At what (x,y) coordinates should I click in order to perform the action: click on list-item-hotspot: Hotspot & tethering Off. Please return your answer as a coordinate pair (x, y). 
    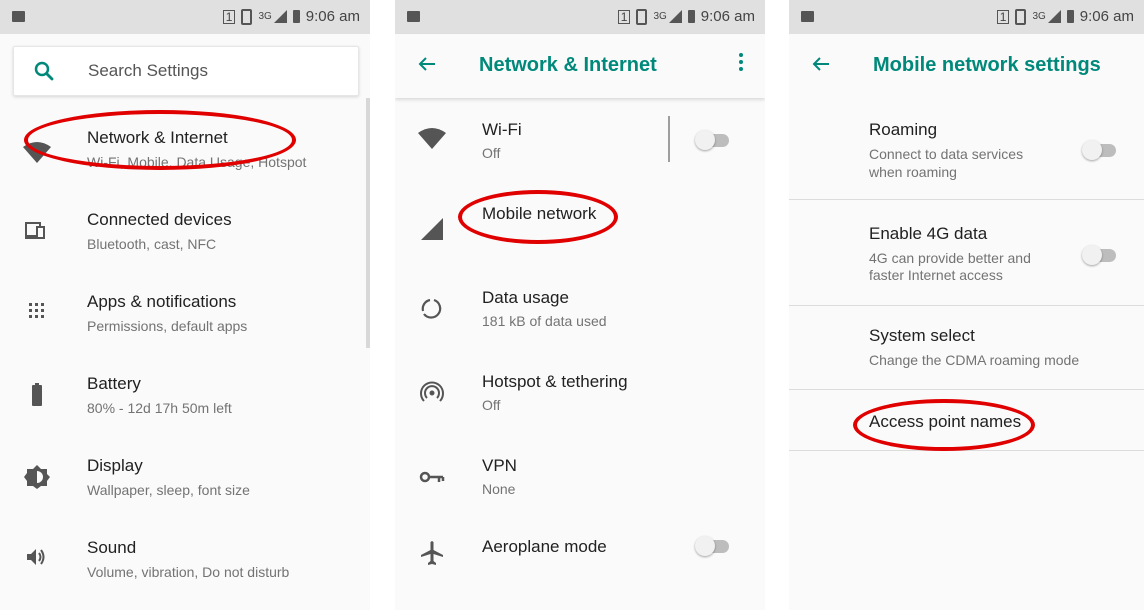
    Looking at the image, I should click on (580, 393).